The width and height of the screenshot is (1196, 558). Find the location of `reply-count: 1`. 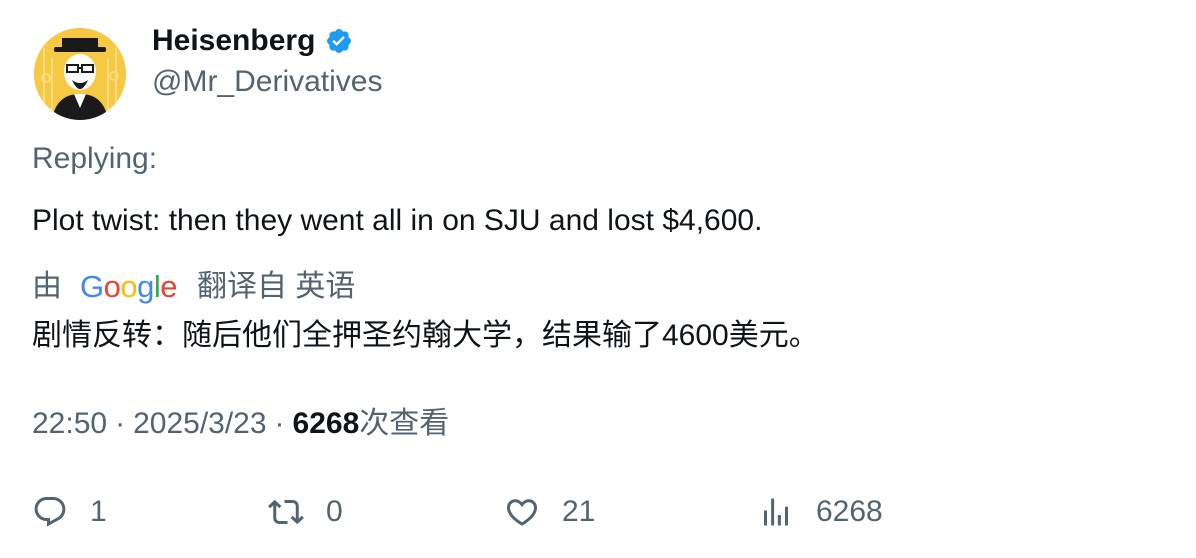

reply-count: 1 is located at coordinates (98, 511).